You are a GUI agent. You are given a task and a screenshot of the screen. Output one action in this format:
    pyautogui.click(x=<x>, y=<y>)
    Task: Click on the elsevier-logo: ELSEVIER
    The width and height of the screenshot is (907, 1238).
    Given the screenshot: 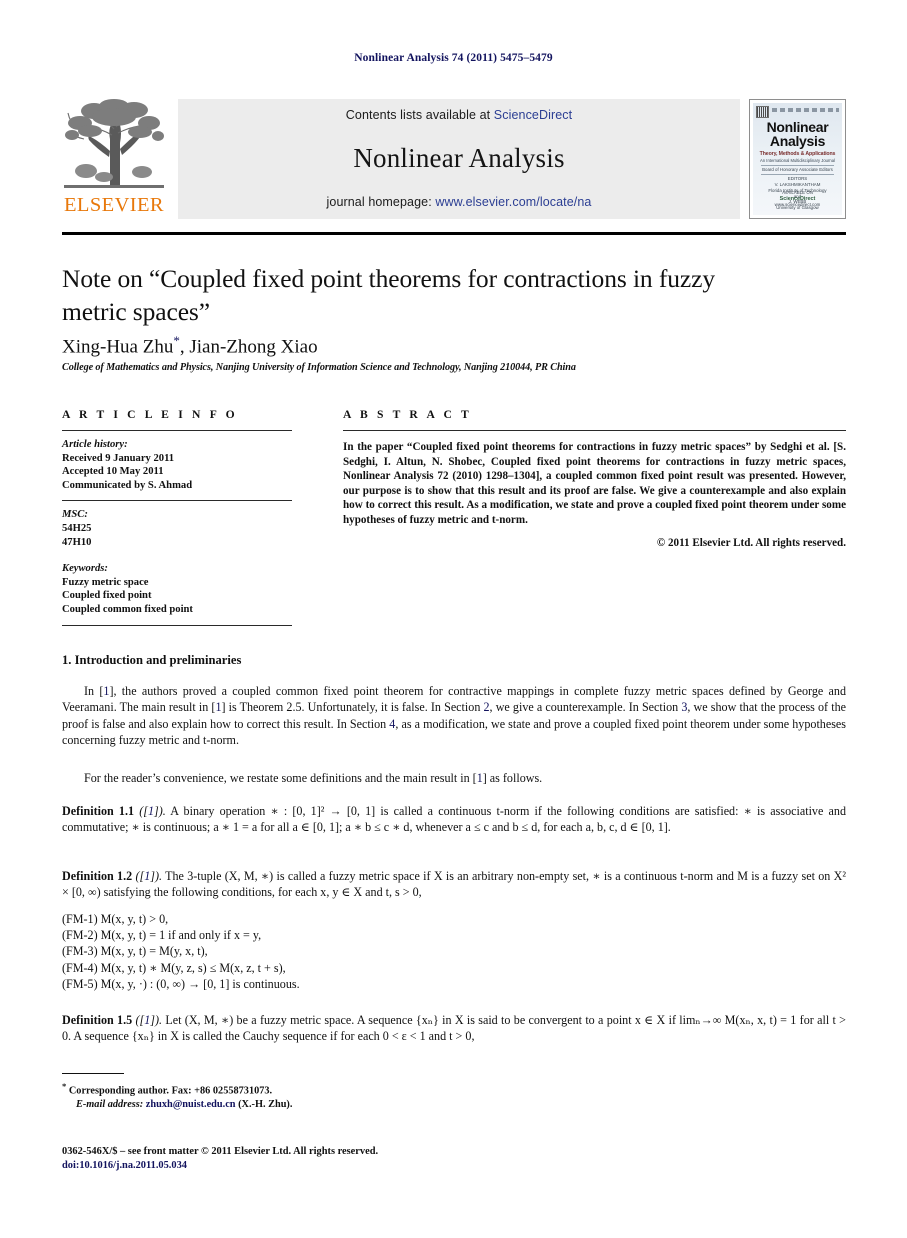 What is the action you would take?
    pyautogui.click(x=114, y=159)
    